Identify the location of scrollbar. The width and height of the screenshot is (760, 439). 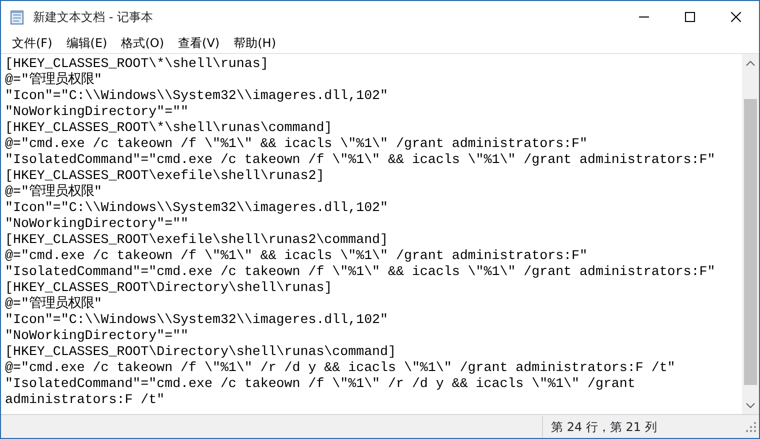
(750, 234).